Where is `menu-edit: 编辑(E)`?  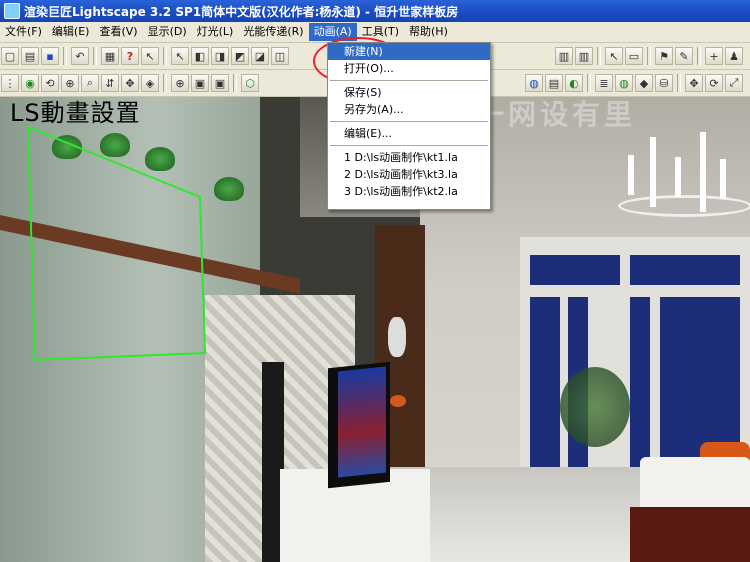 menu-edit: 编辑(E) is located at coordinates (71, 32).